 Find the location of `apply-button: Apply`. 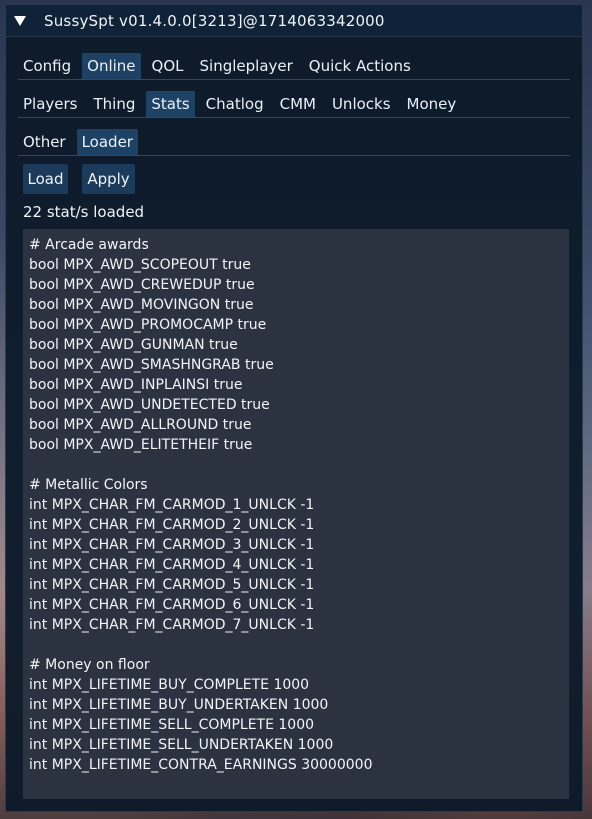

apply-button: Apply is located at coordinates (108, 179).